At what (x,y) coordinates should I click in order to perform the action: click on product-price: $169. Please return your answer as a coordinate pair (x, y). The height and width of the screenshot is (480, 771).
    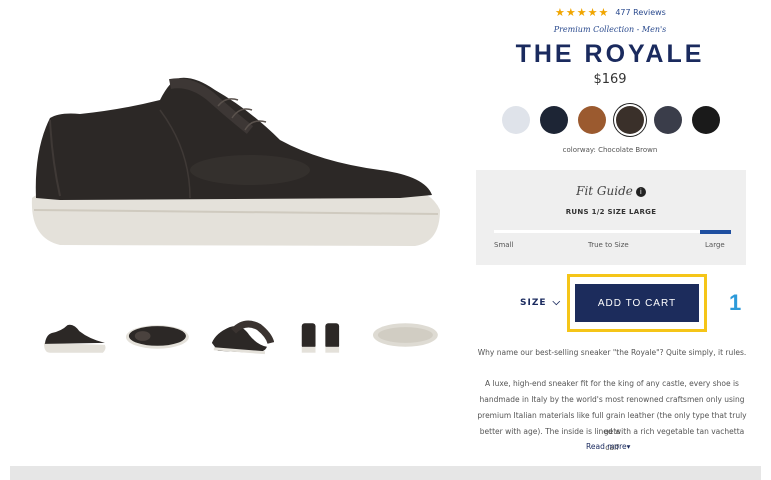
    Looking at the image, I should click on (610, 79).